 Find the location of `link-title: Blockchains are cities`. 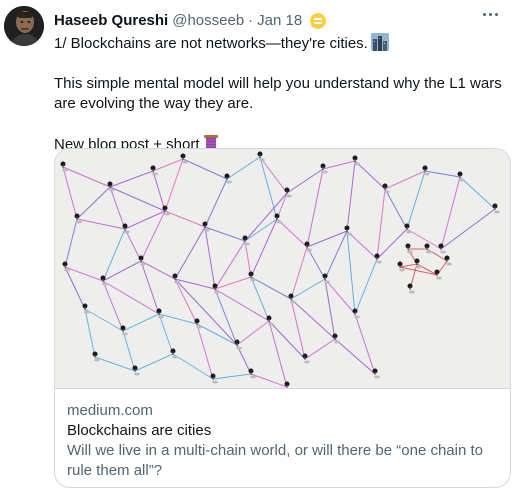

link-title: Blockchains are cities is located at coordinates (139, 430).